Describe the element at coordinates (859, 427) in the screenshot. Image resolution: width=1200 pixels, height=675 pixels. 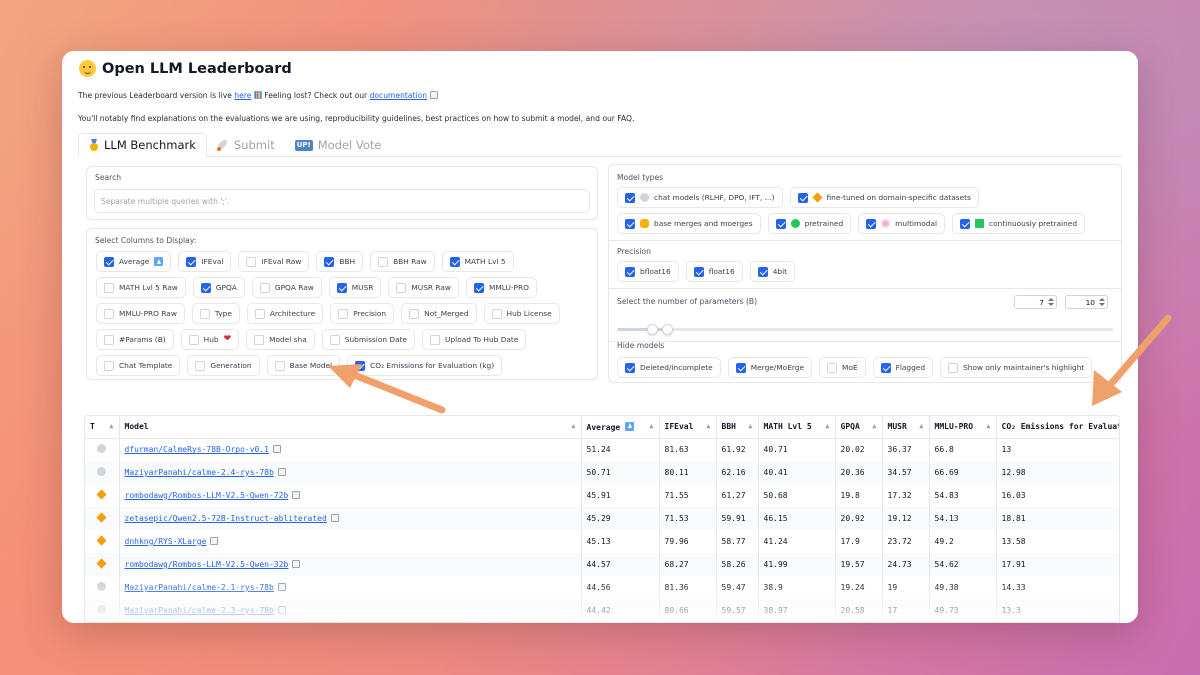
I see `column-header: ▲ GPQA` at that location.